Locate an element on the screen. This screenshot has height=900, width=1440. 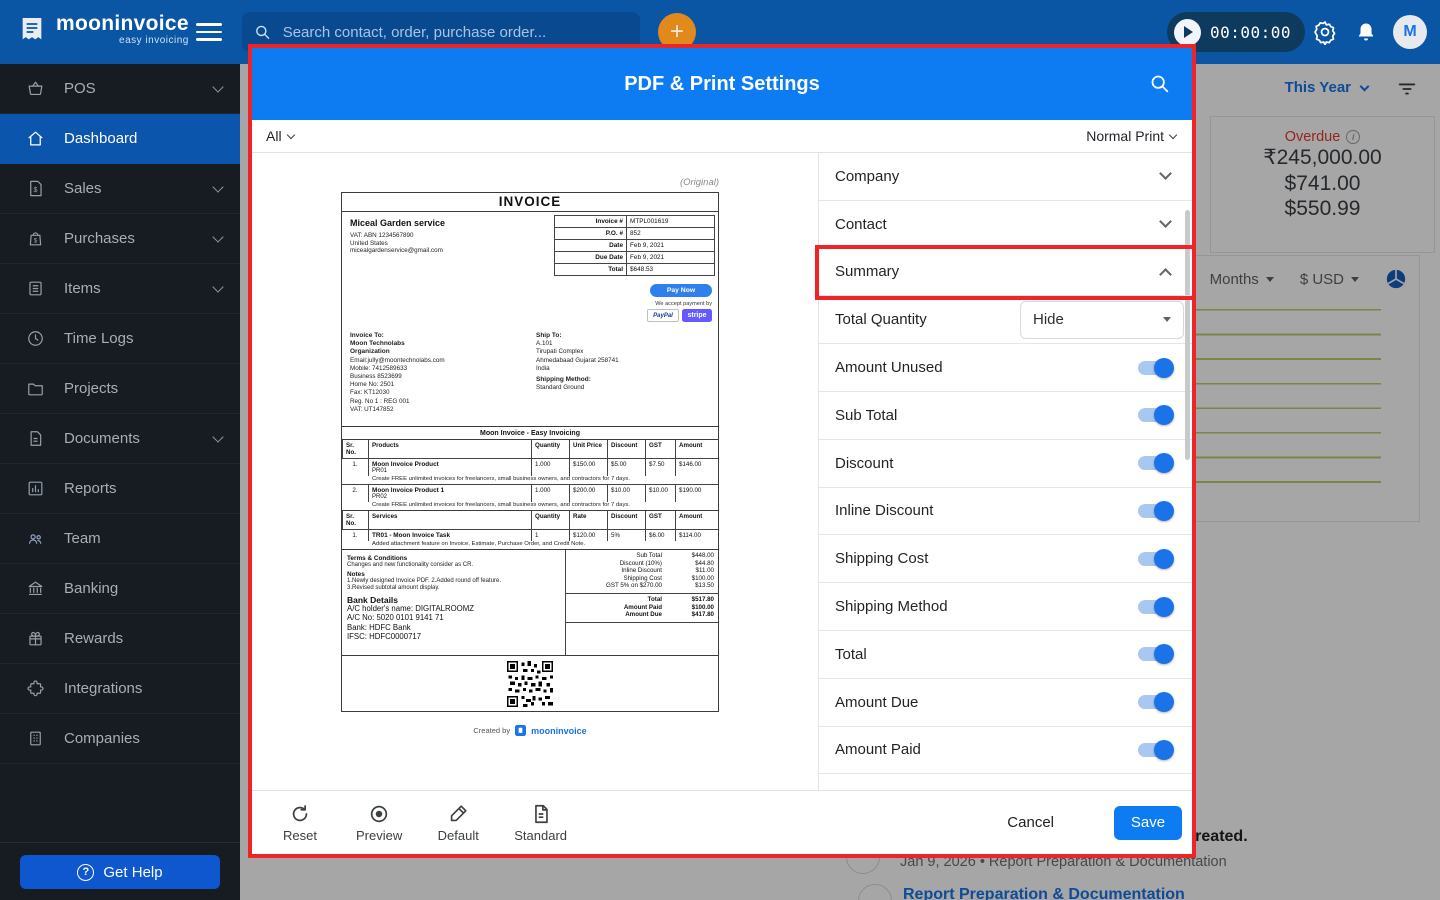
settings-gear-icon is located at coordinates (1325, 34).